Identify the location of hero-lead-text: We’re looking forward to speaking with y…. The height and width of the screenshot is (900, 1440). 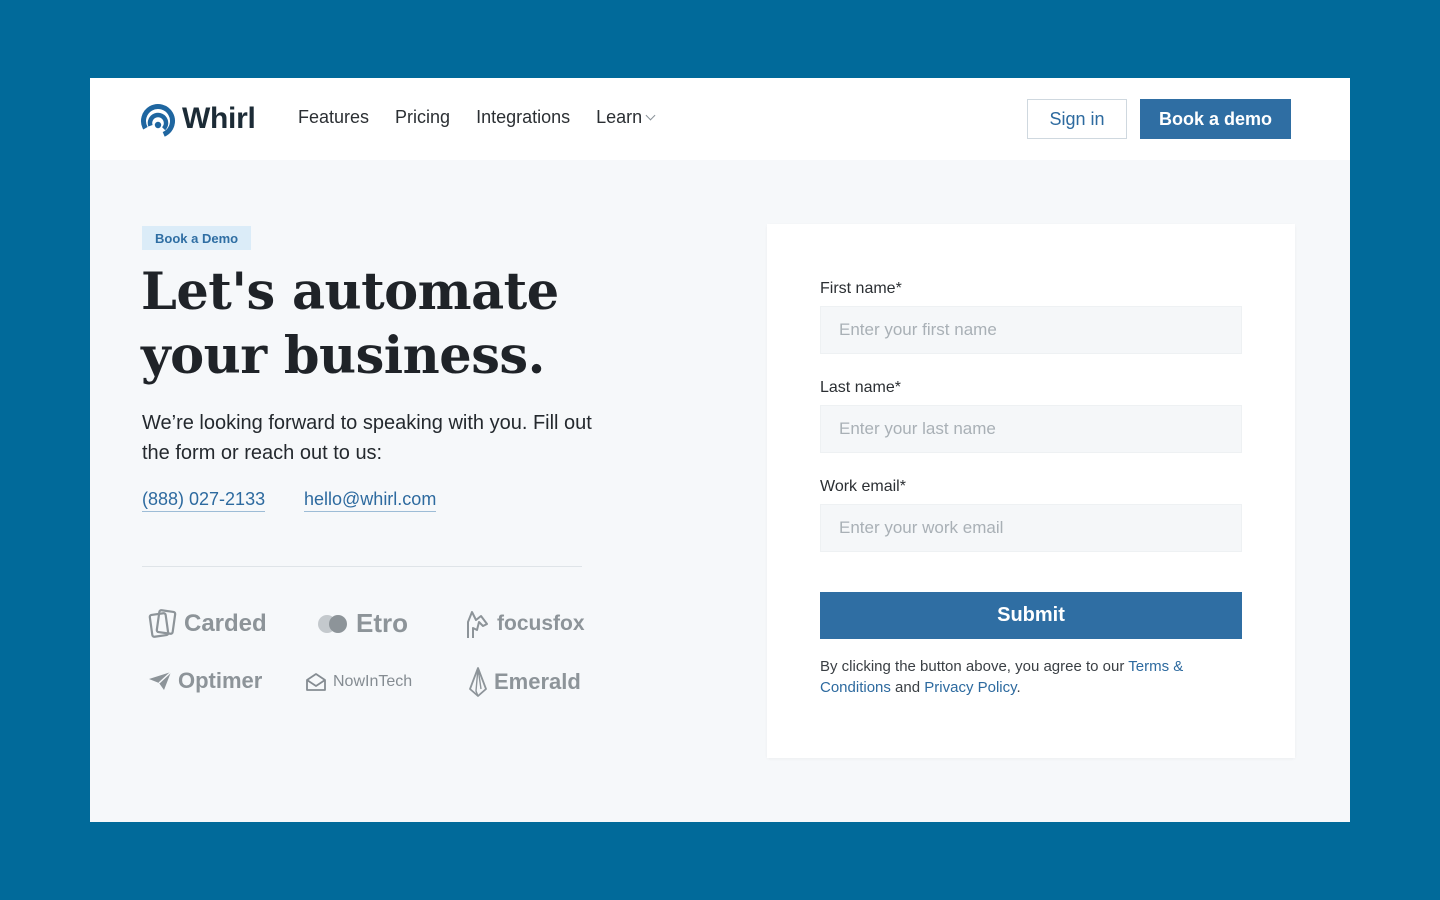
(367, 438).